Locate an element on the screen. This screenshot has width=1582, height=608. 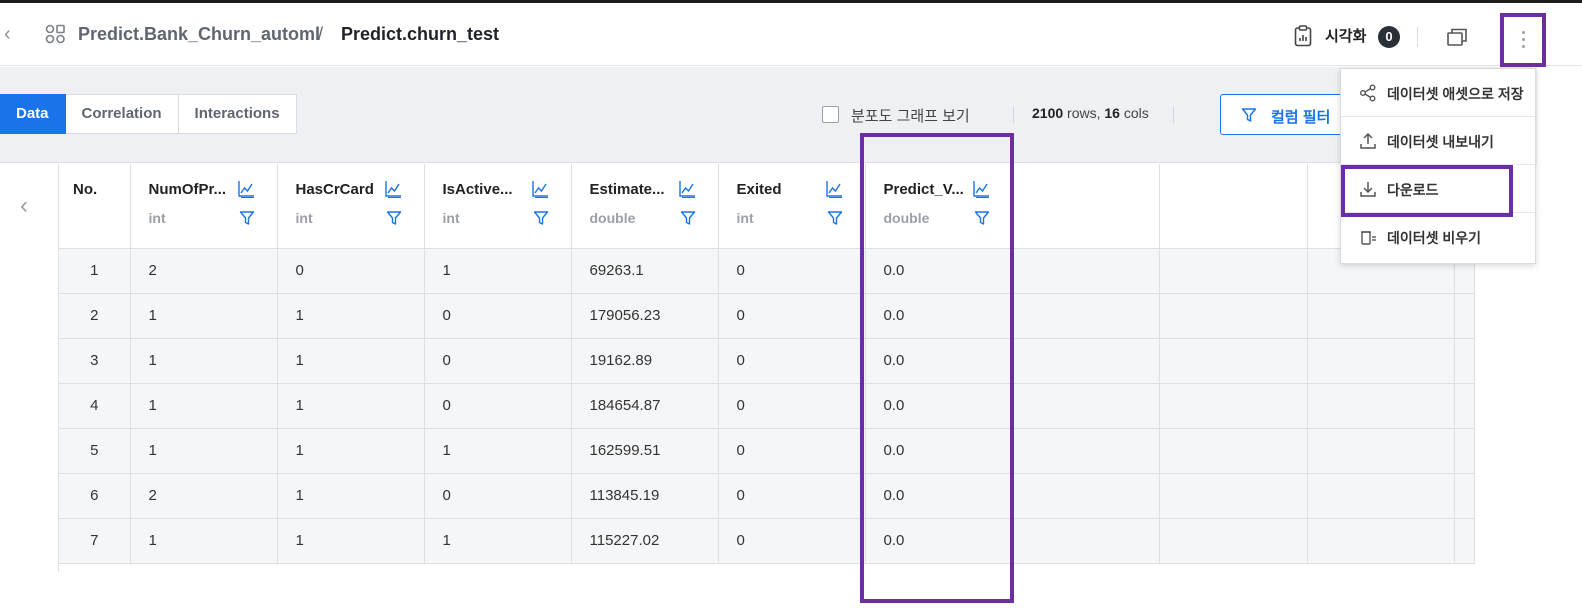
chevron-left-icon: ‹ is located at coordinates (24, 205).